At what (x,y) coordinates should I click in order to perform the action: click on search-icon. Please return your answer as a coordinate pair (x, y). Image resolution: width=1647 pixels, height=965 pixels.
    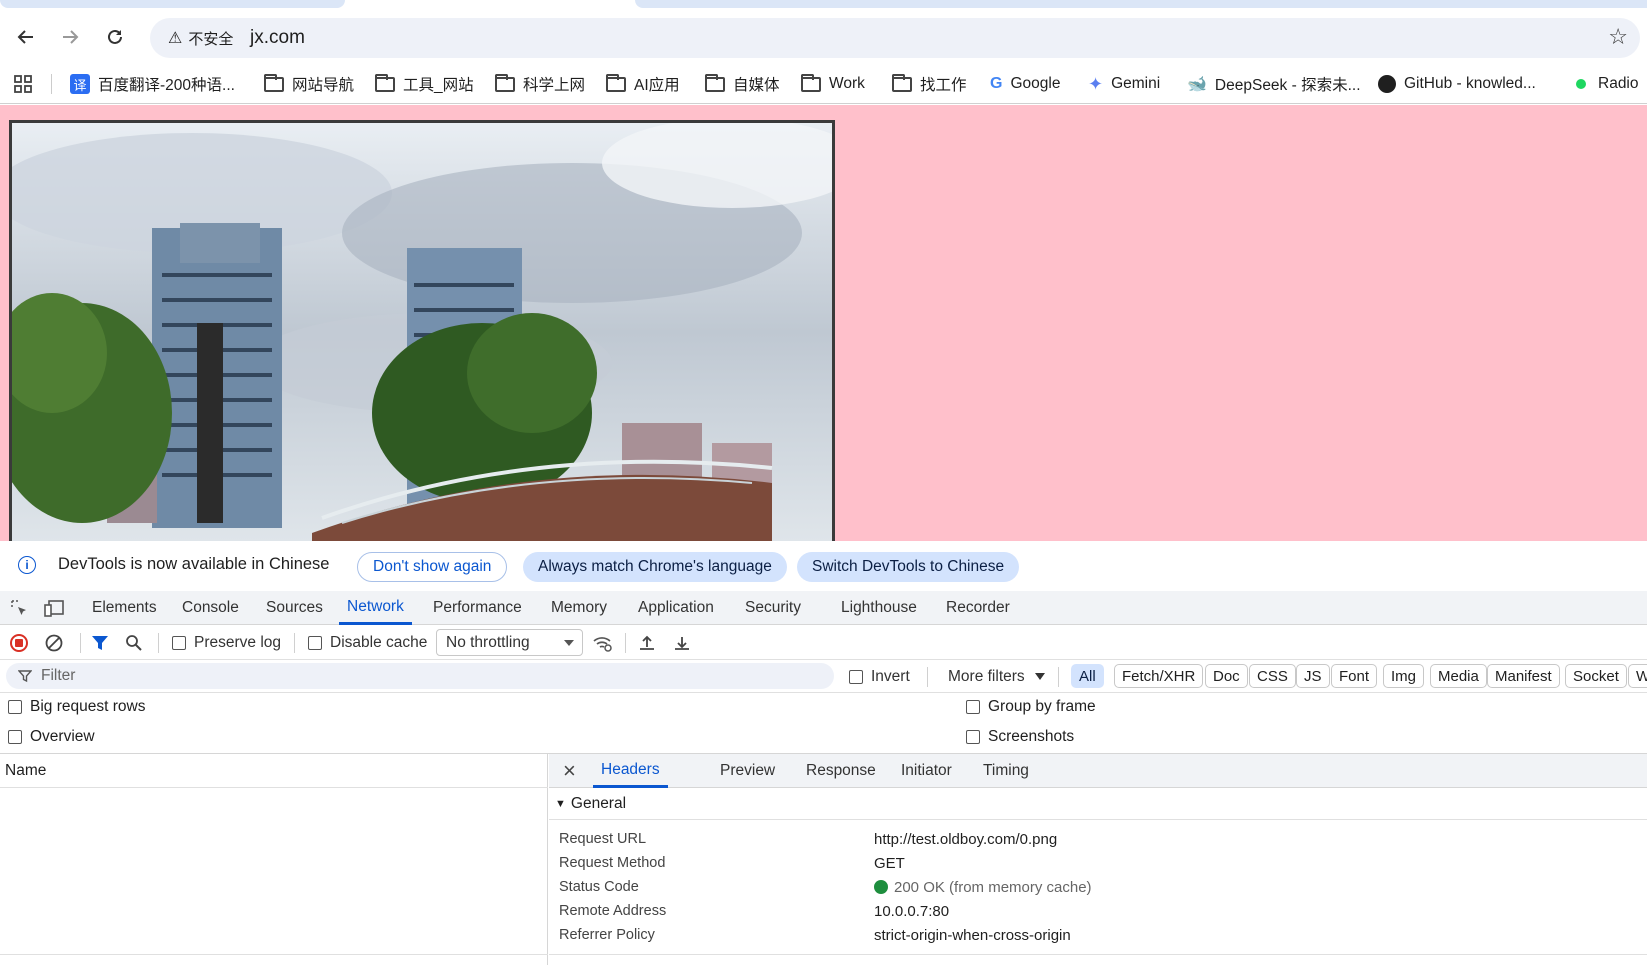
    Looking at the image, I should click on (134, 642).